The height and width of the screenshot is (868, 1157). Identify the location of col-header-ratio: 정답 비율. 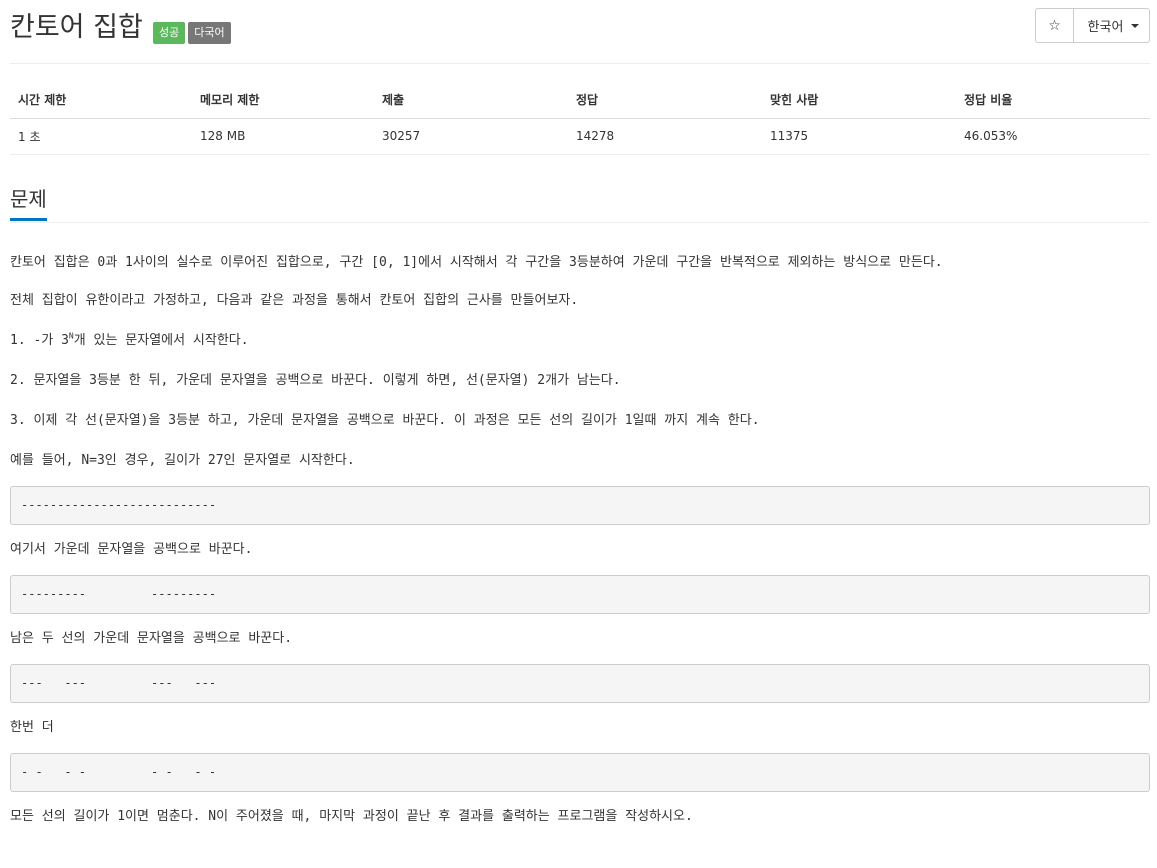
(1053, 100).